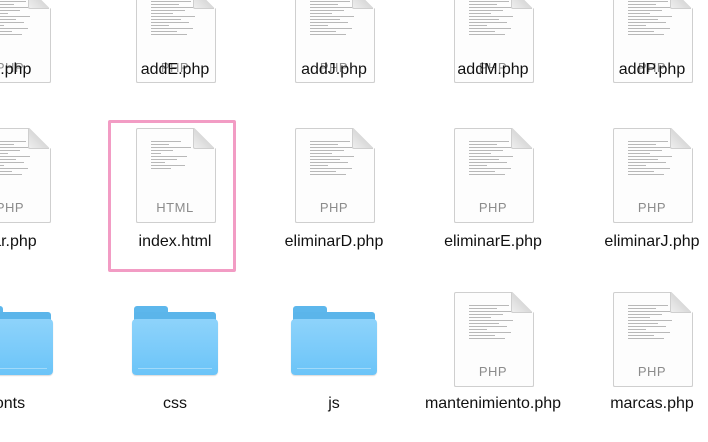 The image size is (708, 442). I want to click on file-item: PHP addE.php, so click(175, 69).